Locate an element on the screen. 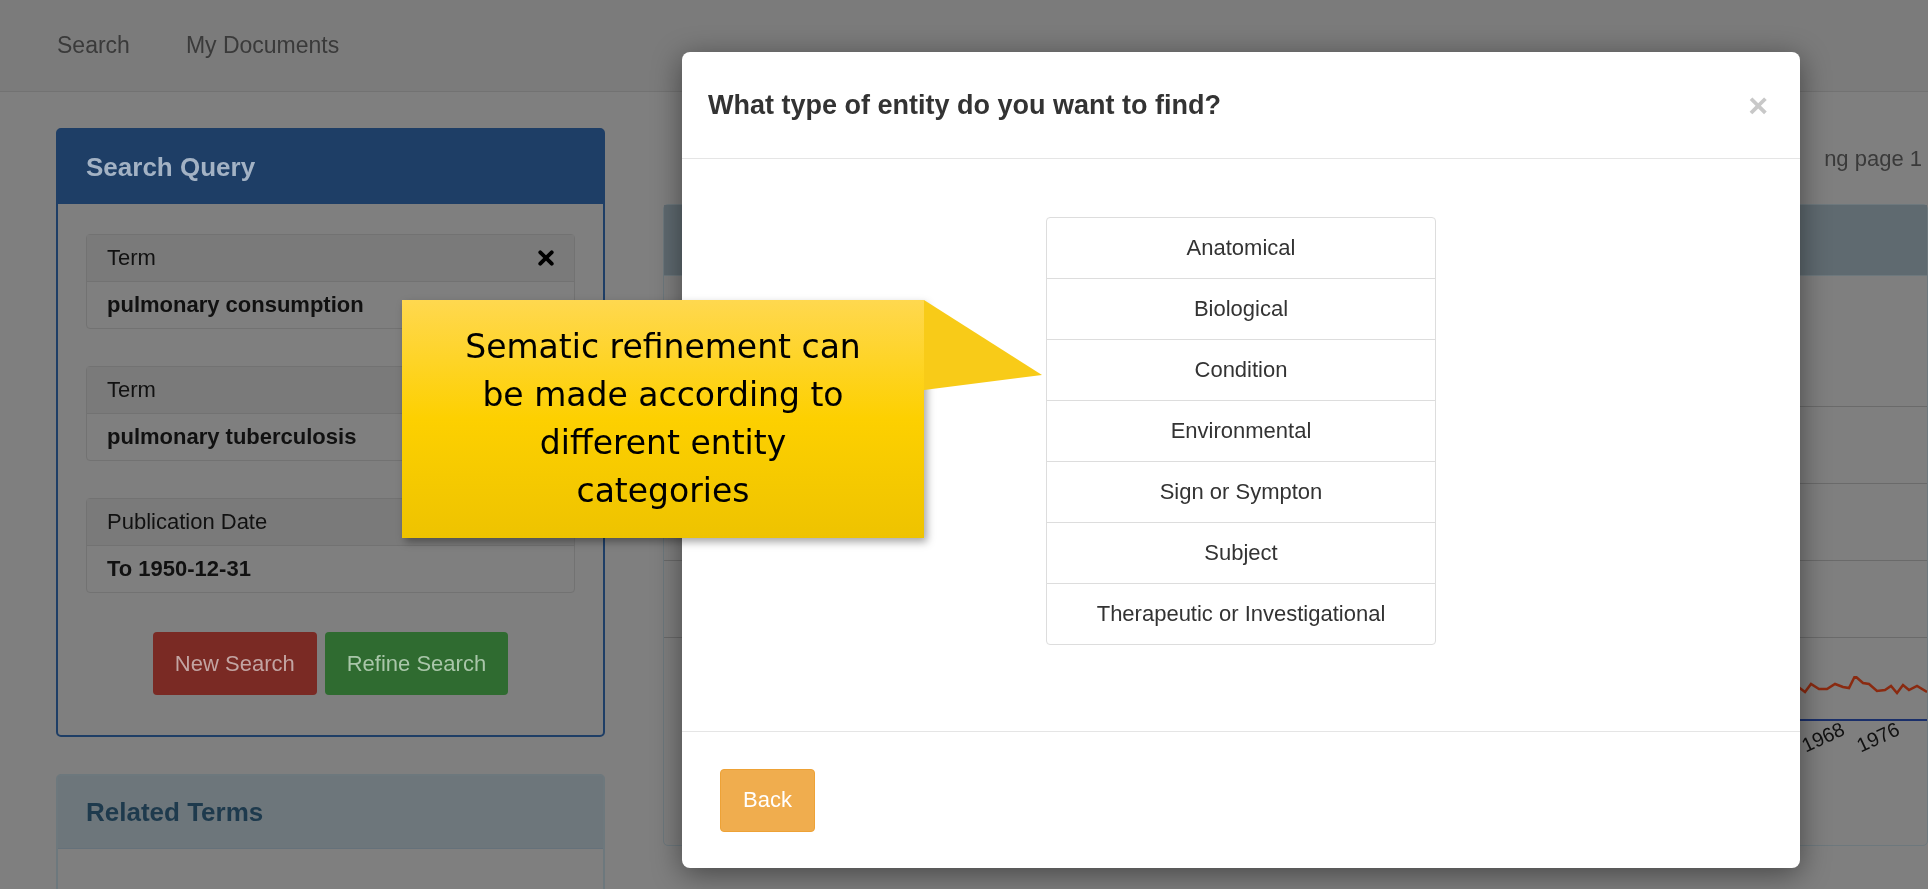 This screenshot has height=889, width=1928. modal-title: What type of entity do you want to find? is located at coordinates (964, 105).